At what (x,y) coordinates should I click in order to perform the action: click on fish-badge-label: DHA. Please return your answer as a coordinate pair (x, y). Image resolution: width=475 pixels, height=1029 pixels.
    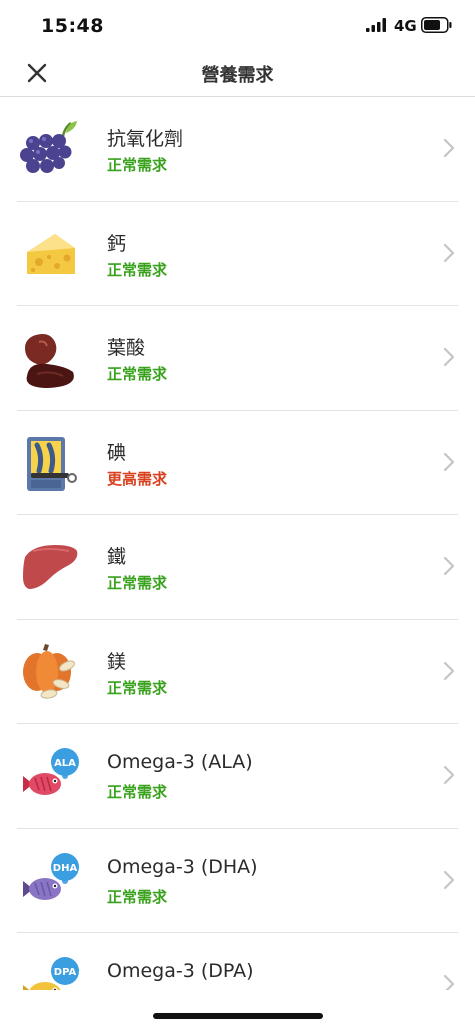
    Looking at the image, I should click on (65, 868).